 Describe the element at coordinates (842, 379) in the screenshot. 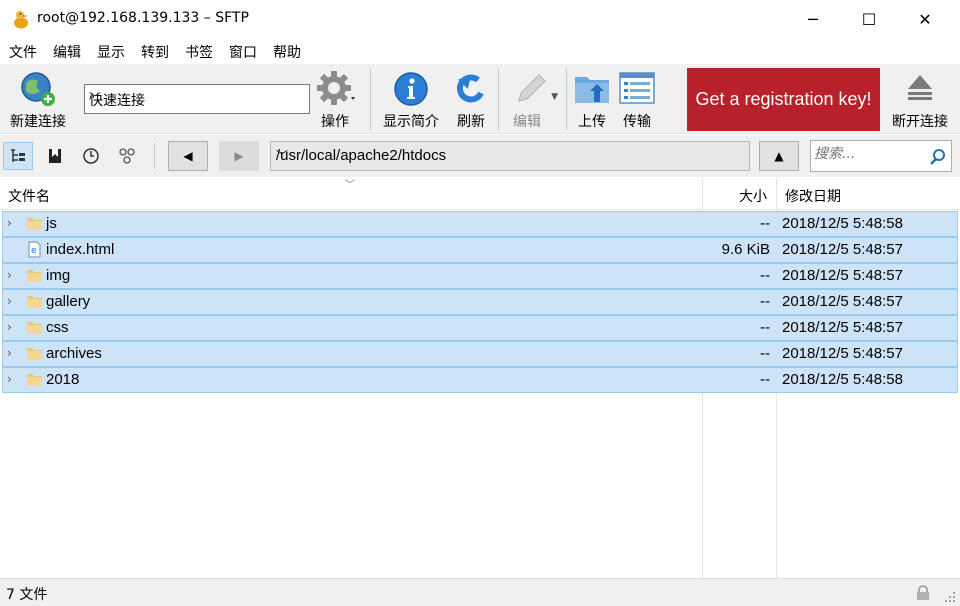

I see `file-modified: 2018/12/5 5:48:58` at that location.